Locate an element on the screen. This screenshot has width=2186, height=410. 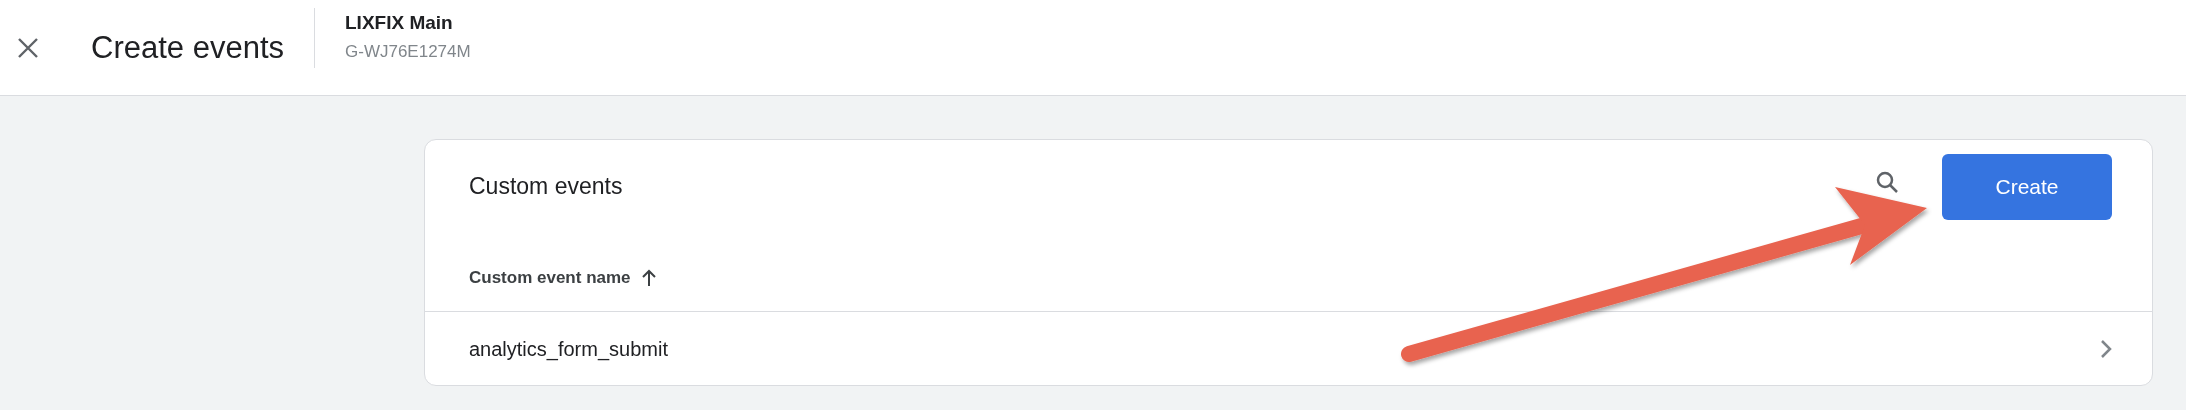
card-title: Custom events is located at coordinates (546, 187).